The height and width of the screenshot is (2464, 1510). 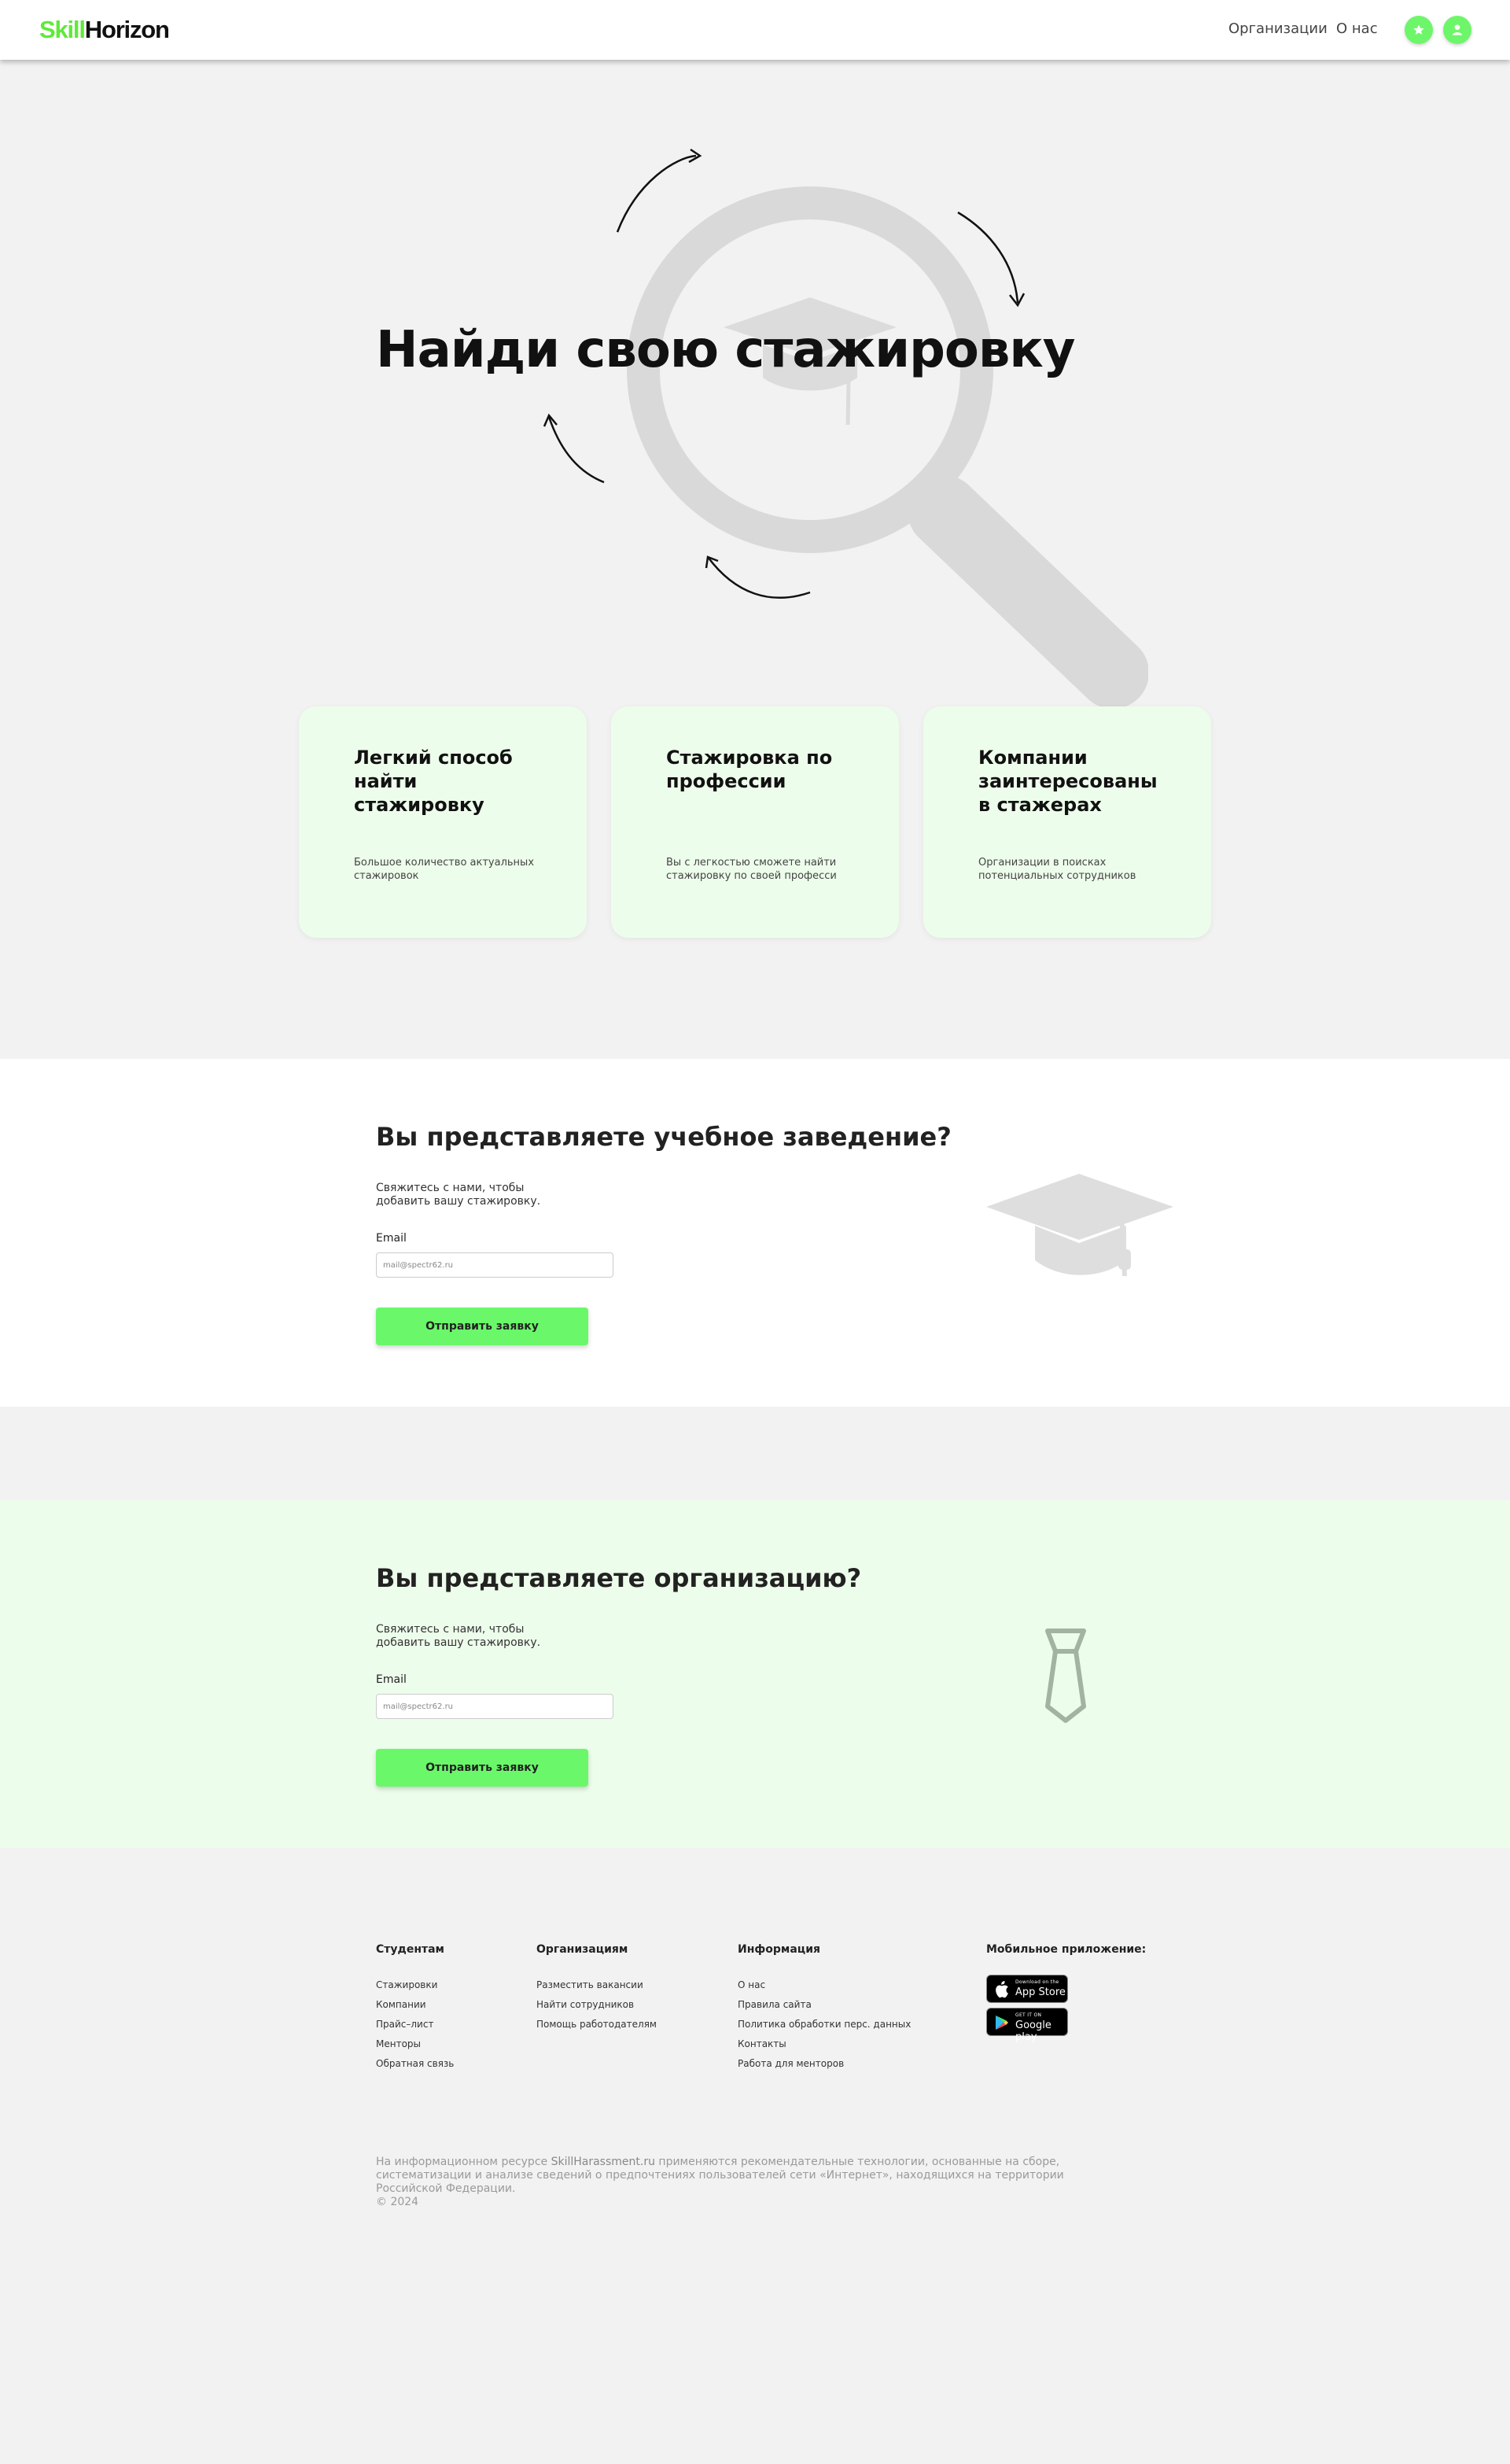 What do you see at coordinates (415, 2025) in the screenshot?
I see `footer-link: Прайс–лист` at bounding box center [415, 2025].